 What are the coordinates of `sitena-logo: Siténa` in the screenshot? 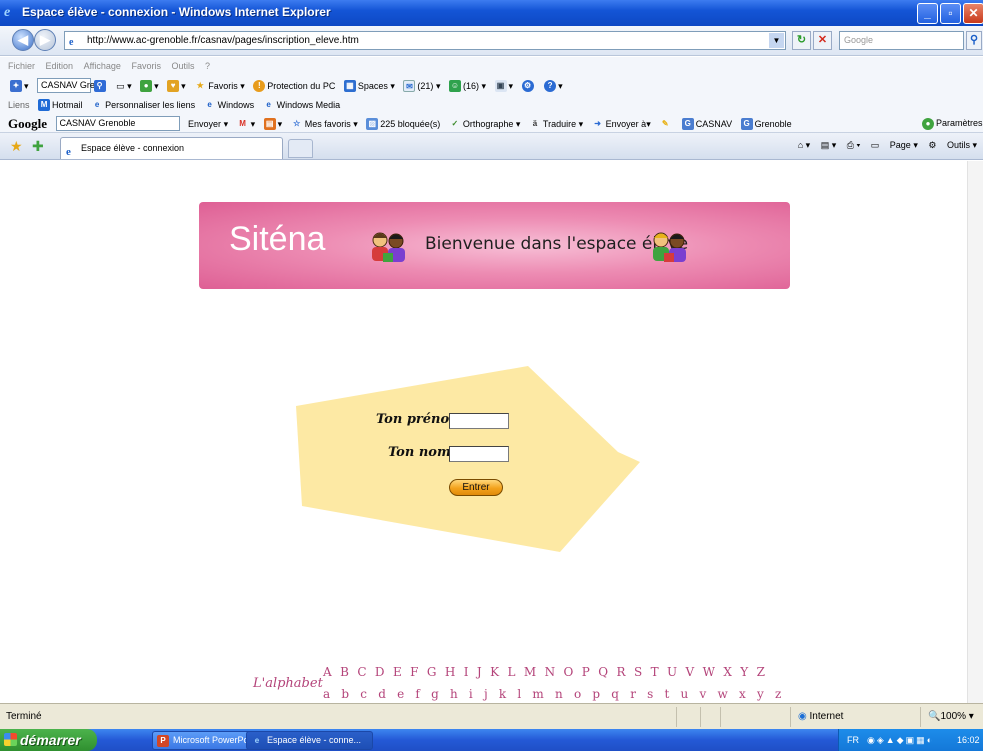 It's located at (277, 239).